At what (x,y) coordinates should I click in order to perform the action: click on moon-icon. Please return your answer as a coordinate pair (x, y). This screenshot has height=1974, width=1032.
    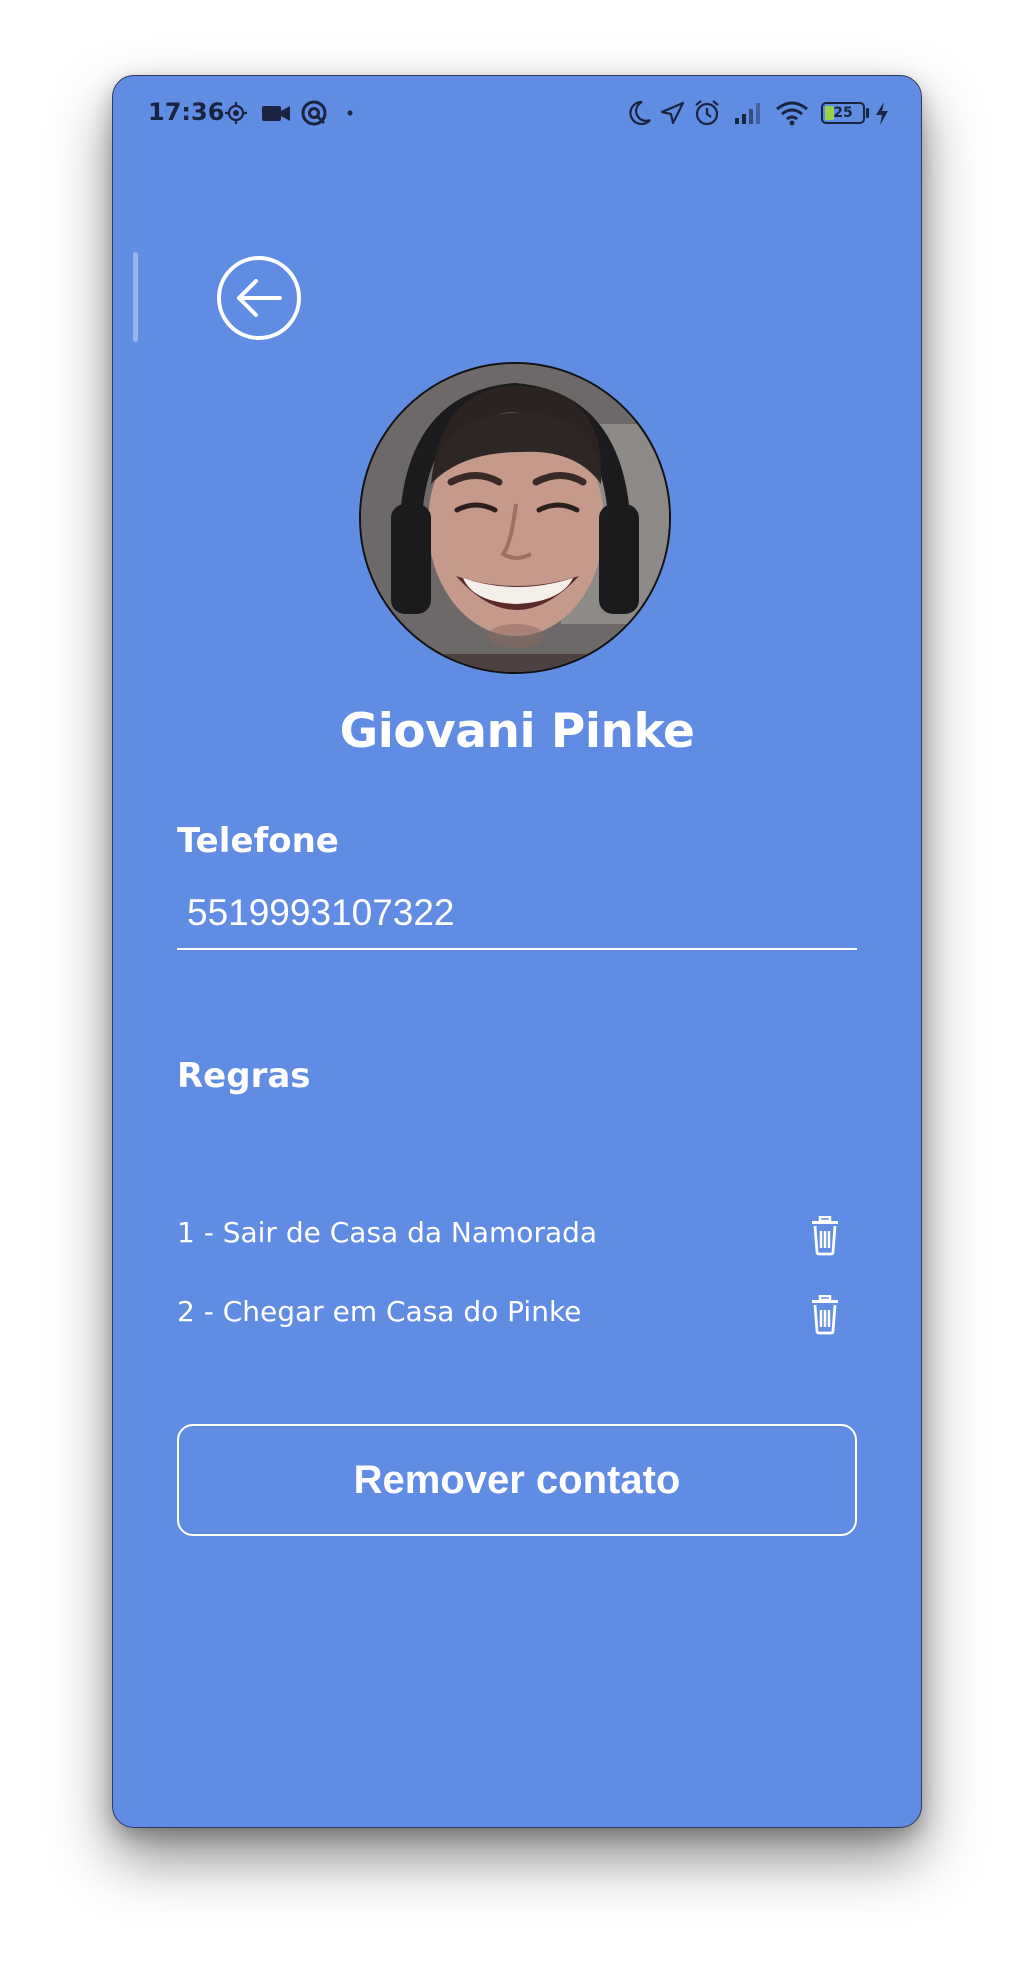
    Looking at the image, I should click on (639, 113).